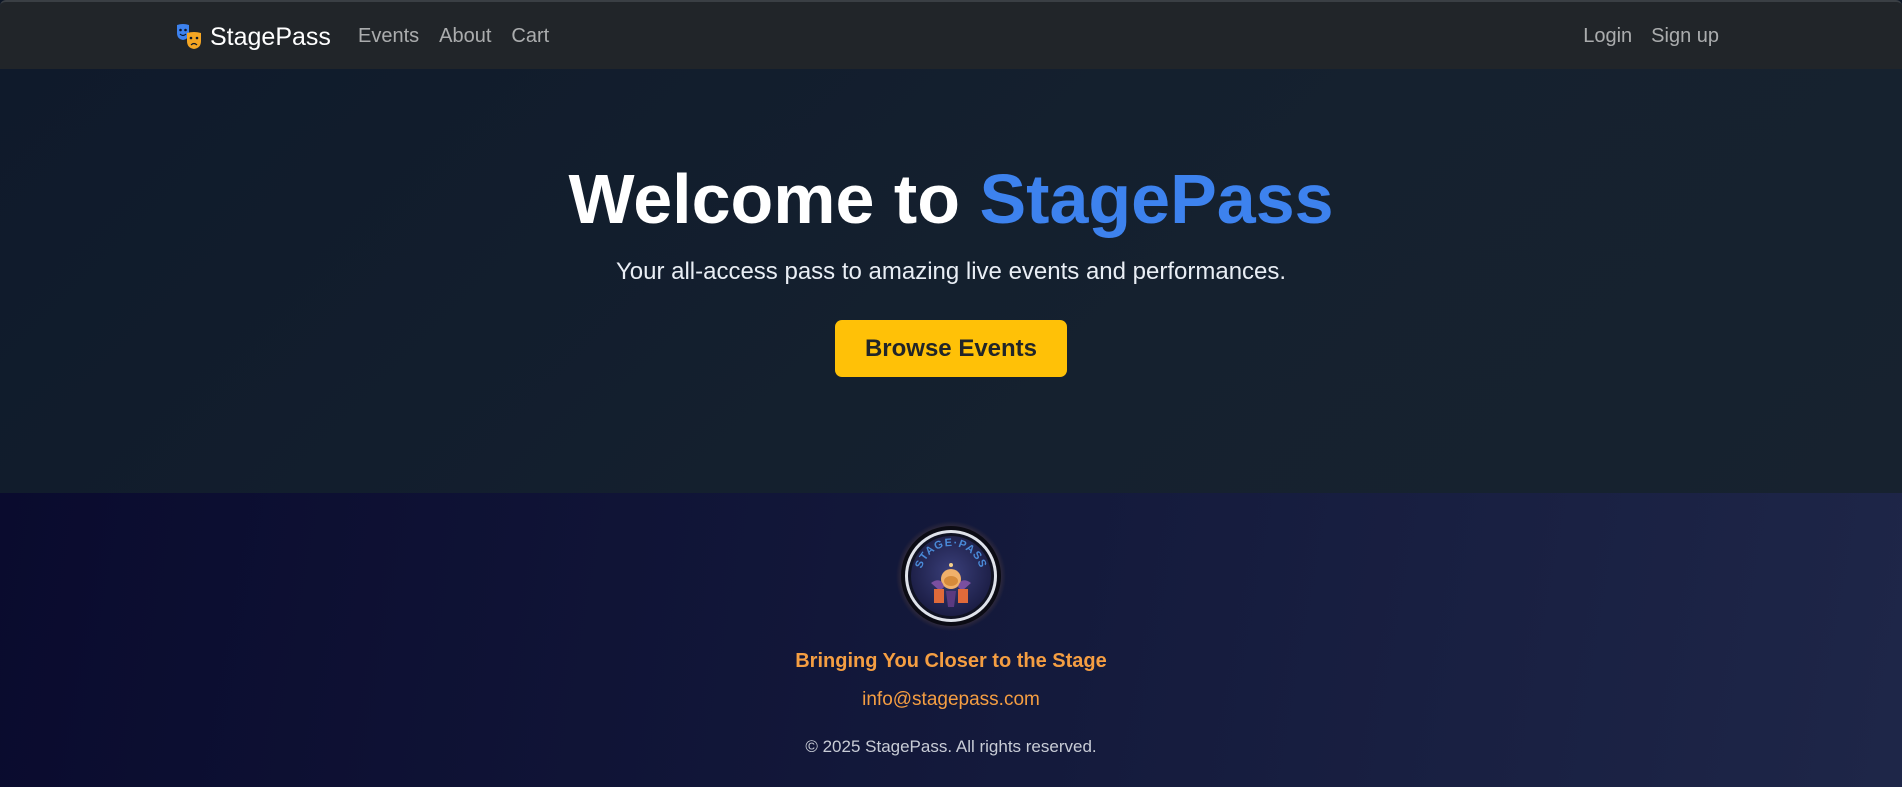 The height and width of the screenshot is (787, 1902). What do you see at coordinates (1156, 199) in the screenshot?
I see `hero-title-accent: StagePass` at bounding box center [1156, 199].